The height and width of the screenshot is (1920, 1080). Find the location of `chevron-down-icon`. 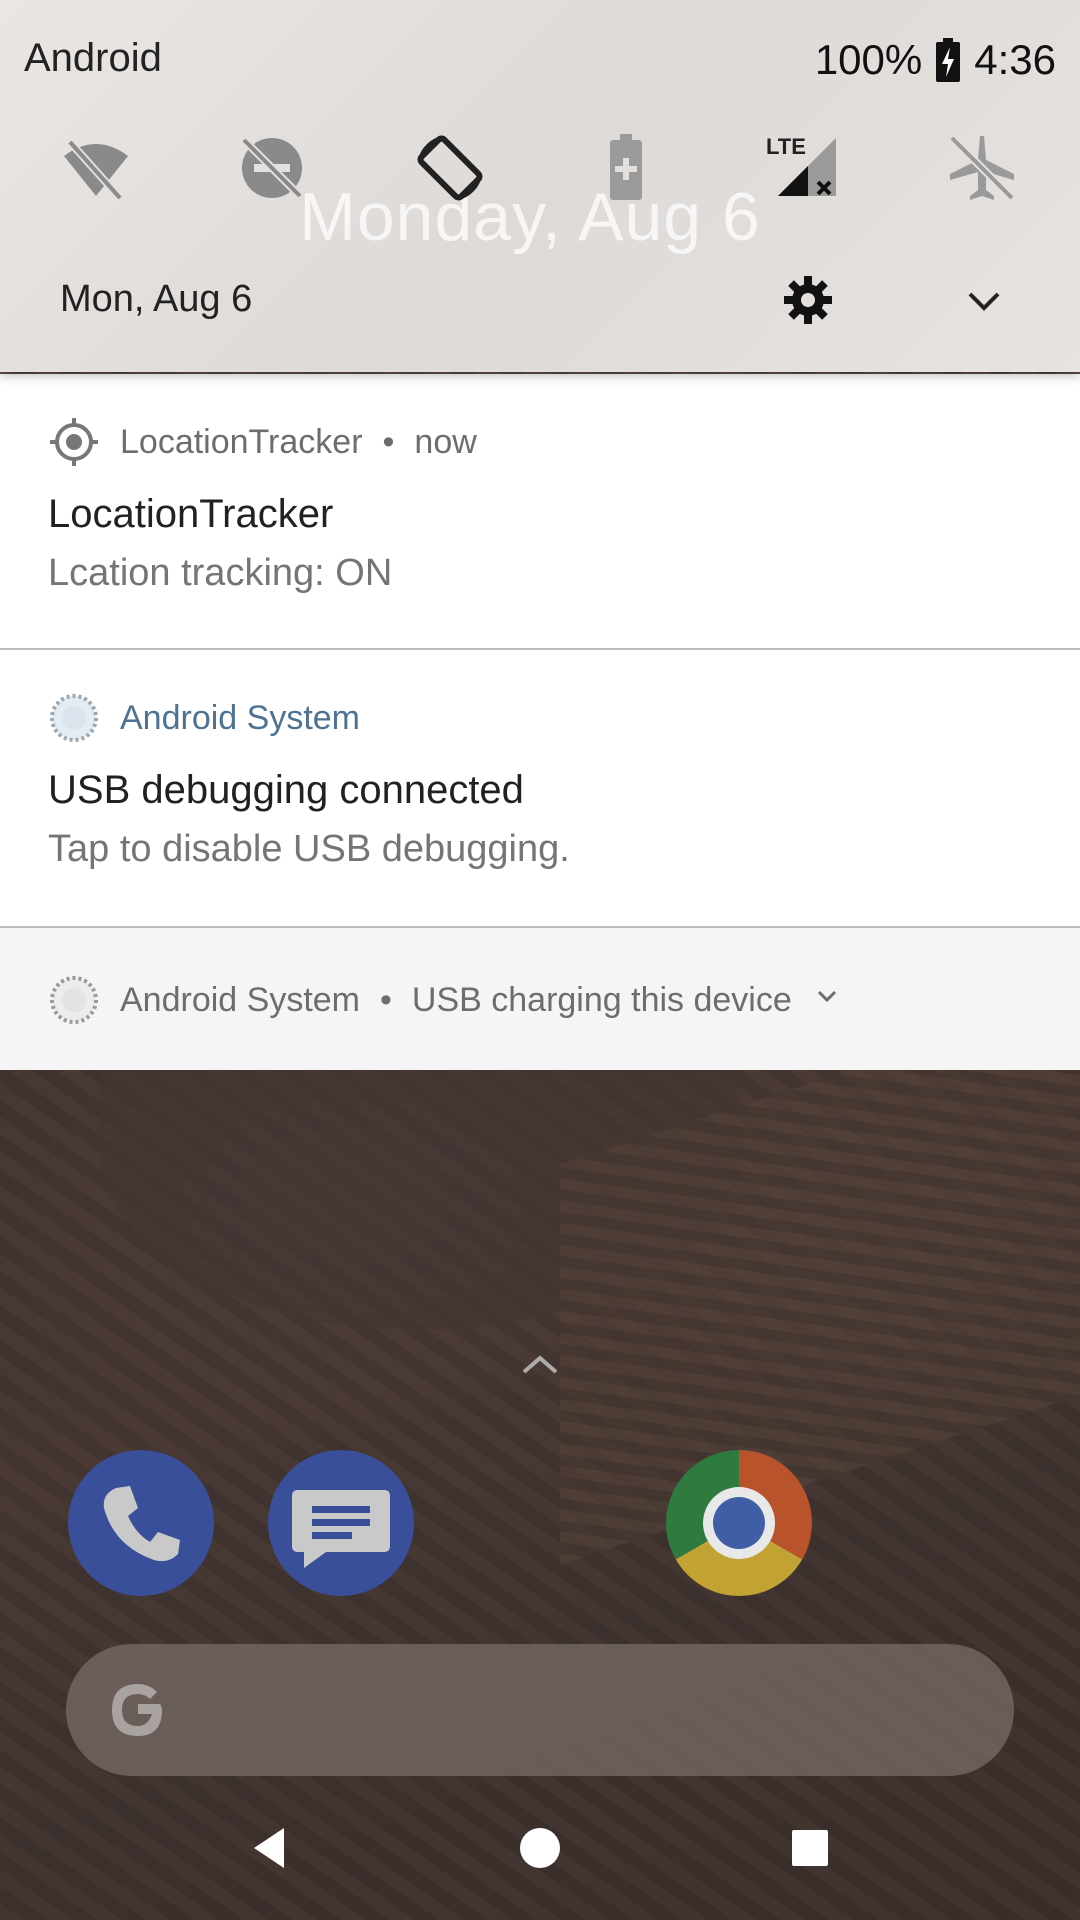

chevron-down-icon is located at coordinates (984, 302).